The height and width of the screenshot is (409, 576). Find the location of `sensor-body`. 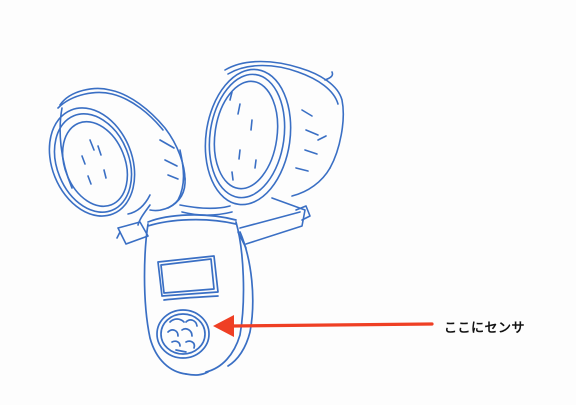

sensor-body is located at coordinates (198, 295).